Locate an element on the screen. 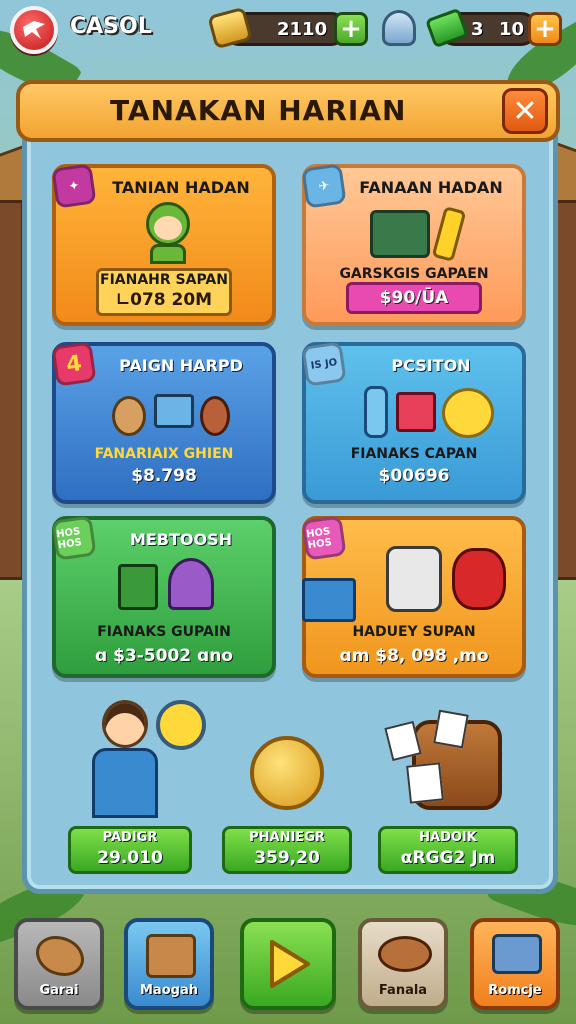 Image resolution: width=576 pixels, height=1024 pixels. compass-icon is located at coordinates (181, 725).